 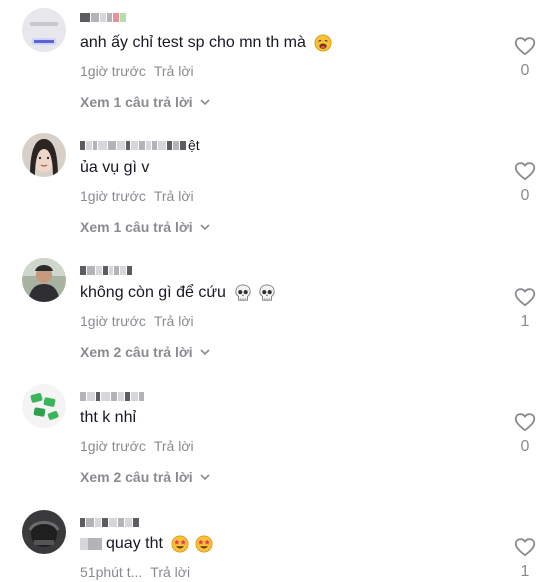 What do you see at coordinates (115, 167) in the screenshot?
I see `comment-text: ủa vụ gì v` at bounding box center [115, 167].